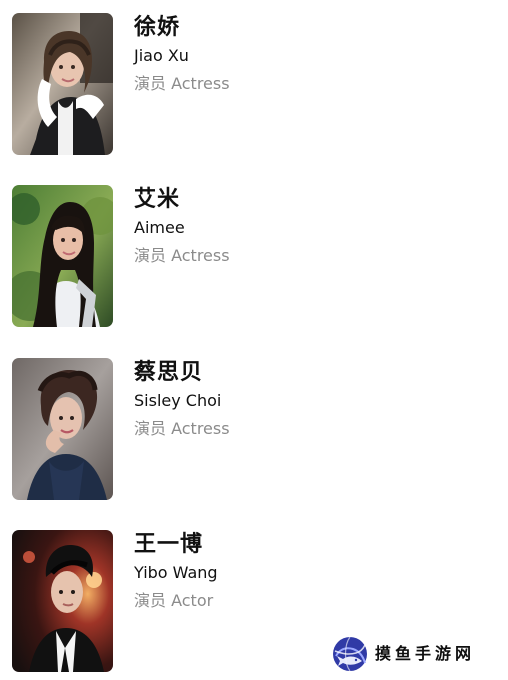  I want to click on cast-meta: 王一博 Yibo Wang 演员 Actor, so click(176, 570).